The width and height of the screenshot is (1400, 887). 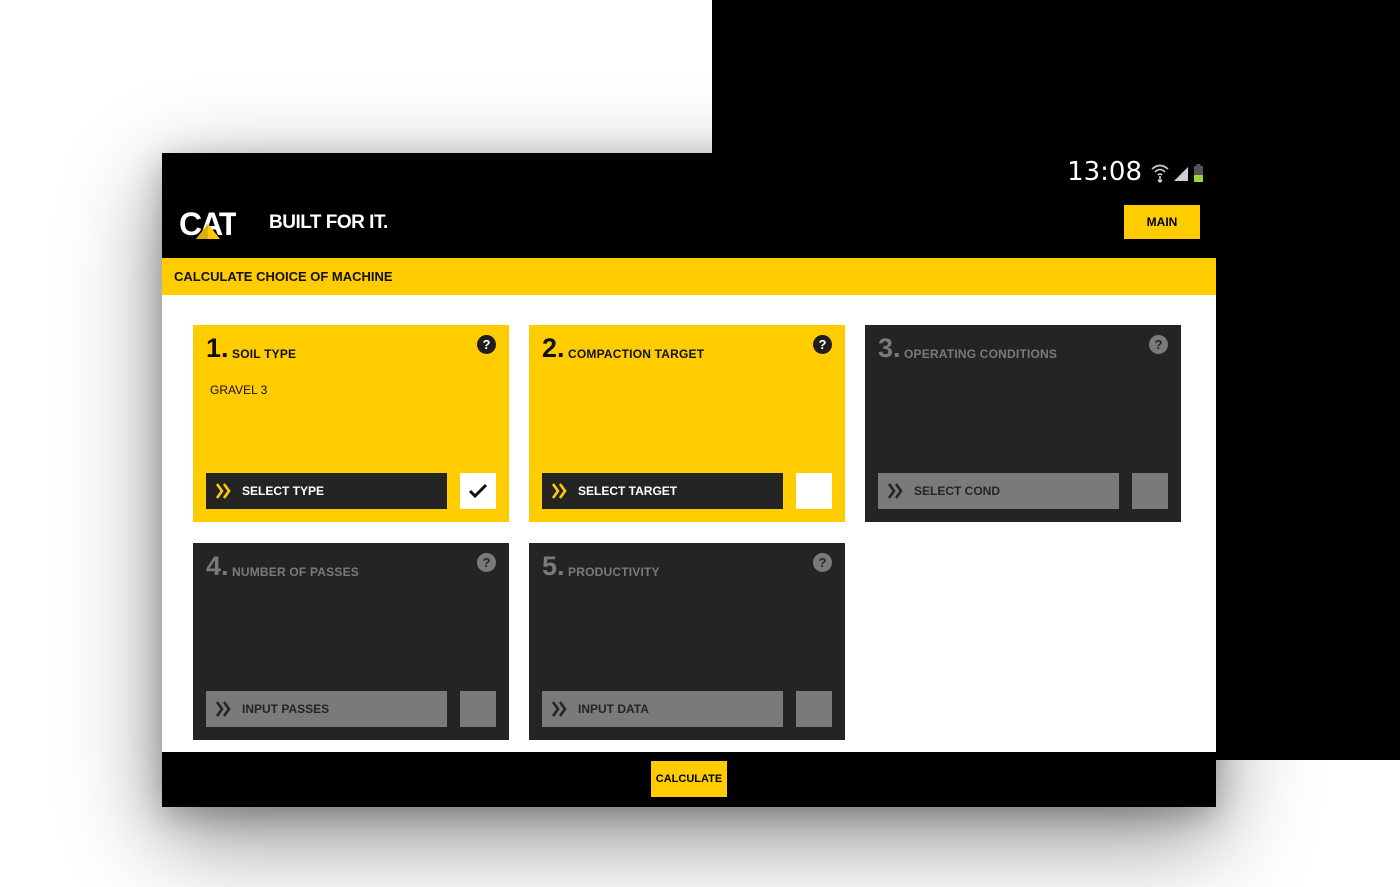 I want to click on battery-icon, so click(x=1198, y=173).